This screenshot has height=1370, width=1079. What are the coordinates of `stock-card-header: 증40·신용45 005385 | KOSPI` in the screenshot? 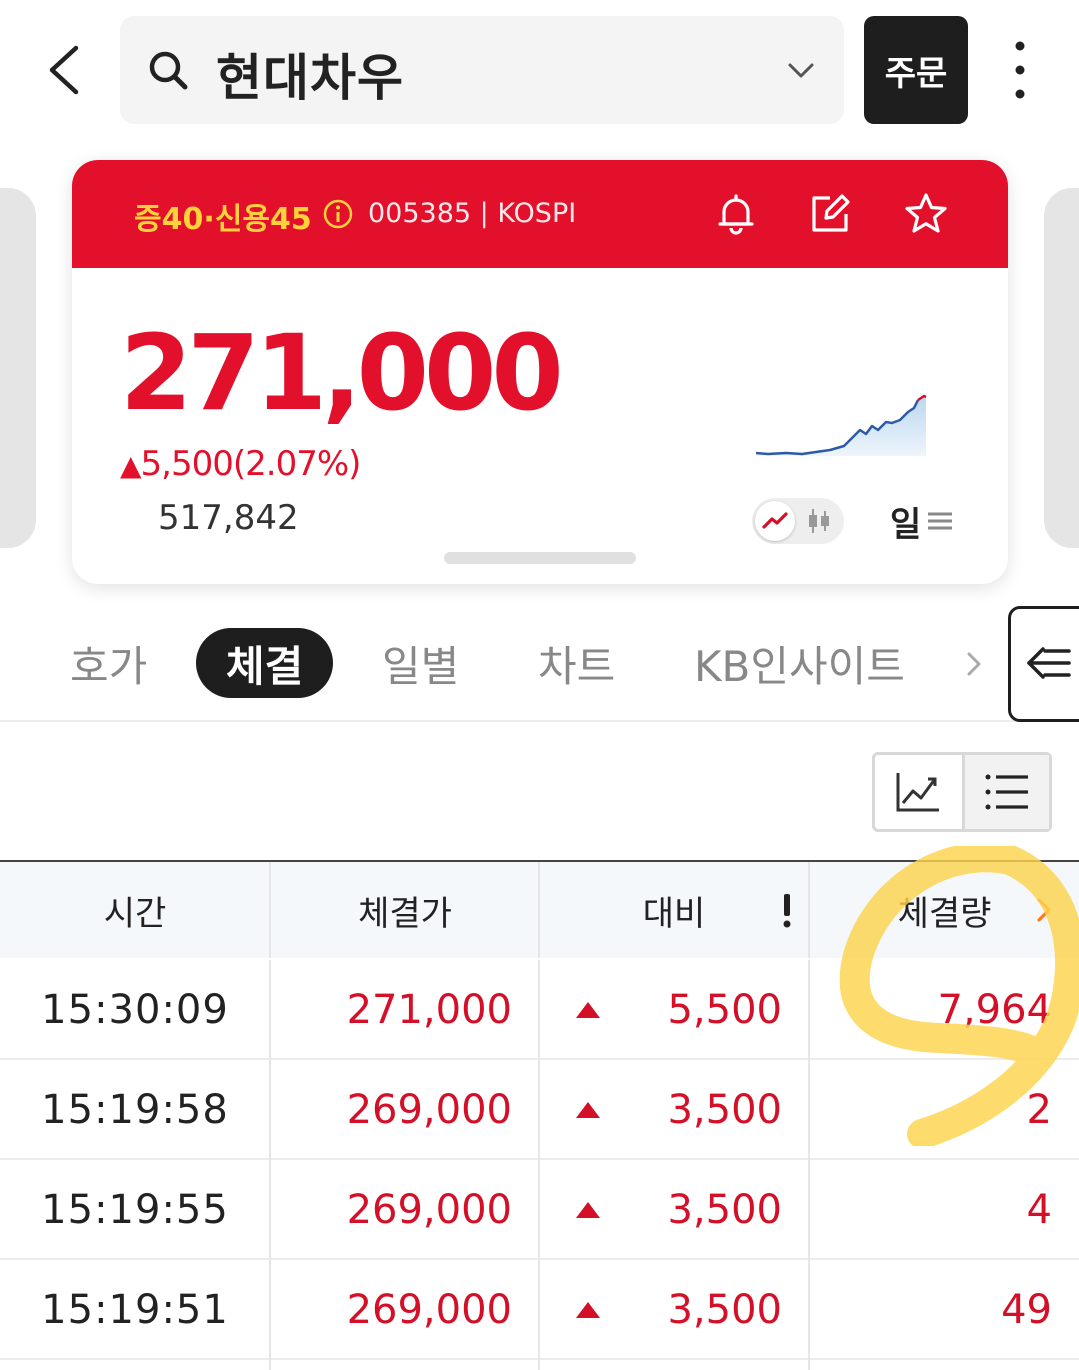 It's located at (540, 214).